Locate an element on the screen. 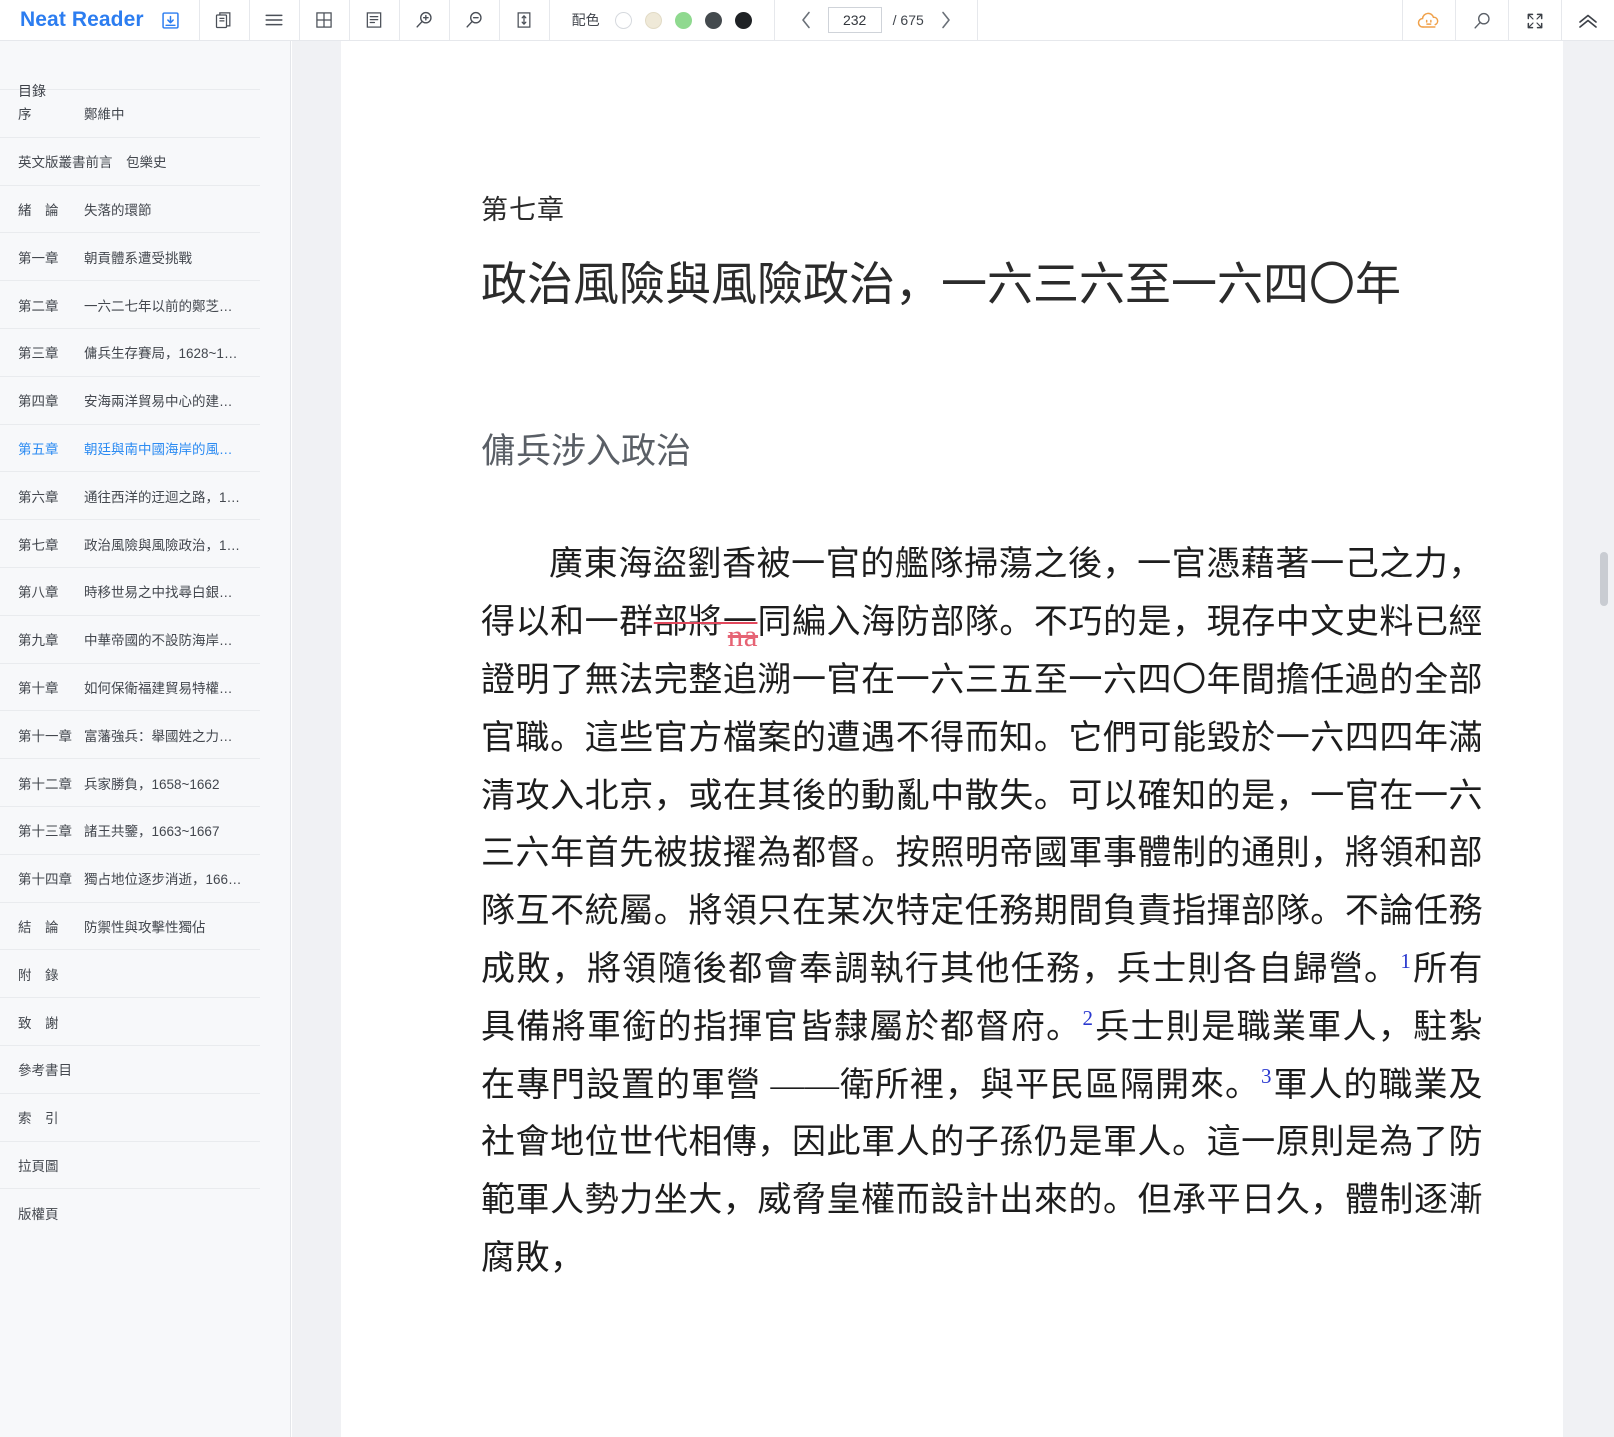 The image size is (1614, 1437). sidebar-item-18: 附 錄 is located at coordinates (130, 973).